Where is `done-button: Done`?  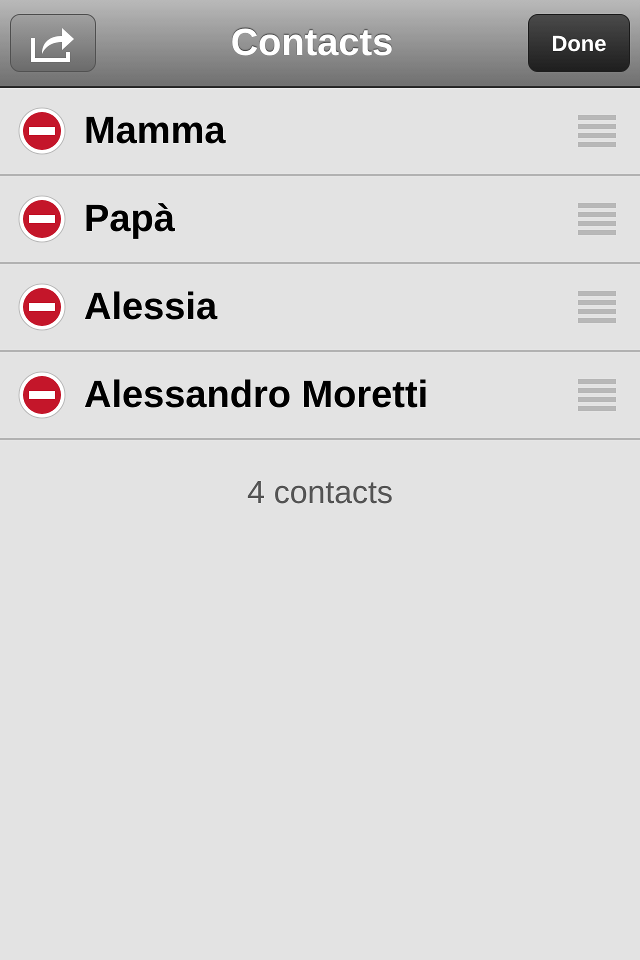 done-button: Done is located at coordinates (579, 43).